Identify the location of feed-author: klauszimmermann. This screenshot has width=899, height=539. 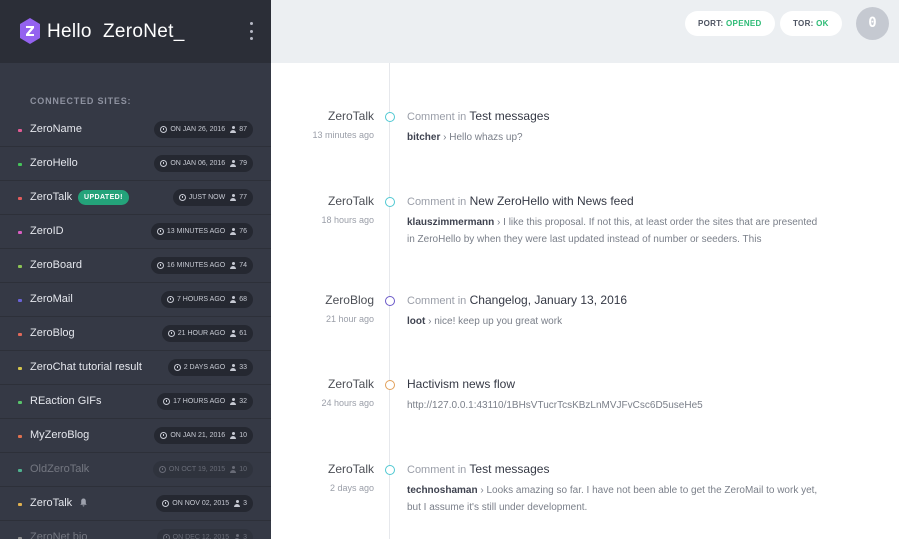
(450, 222).